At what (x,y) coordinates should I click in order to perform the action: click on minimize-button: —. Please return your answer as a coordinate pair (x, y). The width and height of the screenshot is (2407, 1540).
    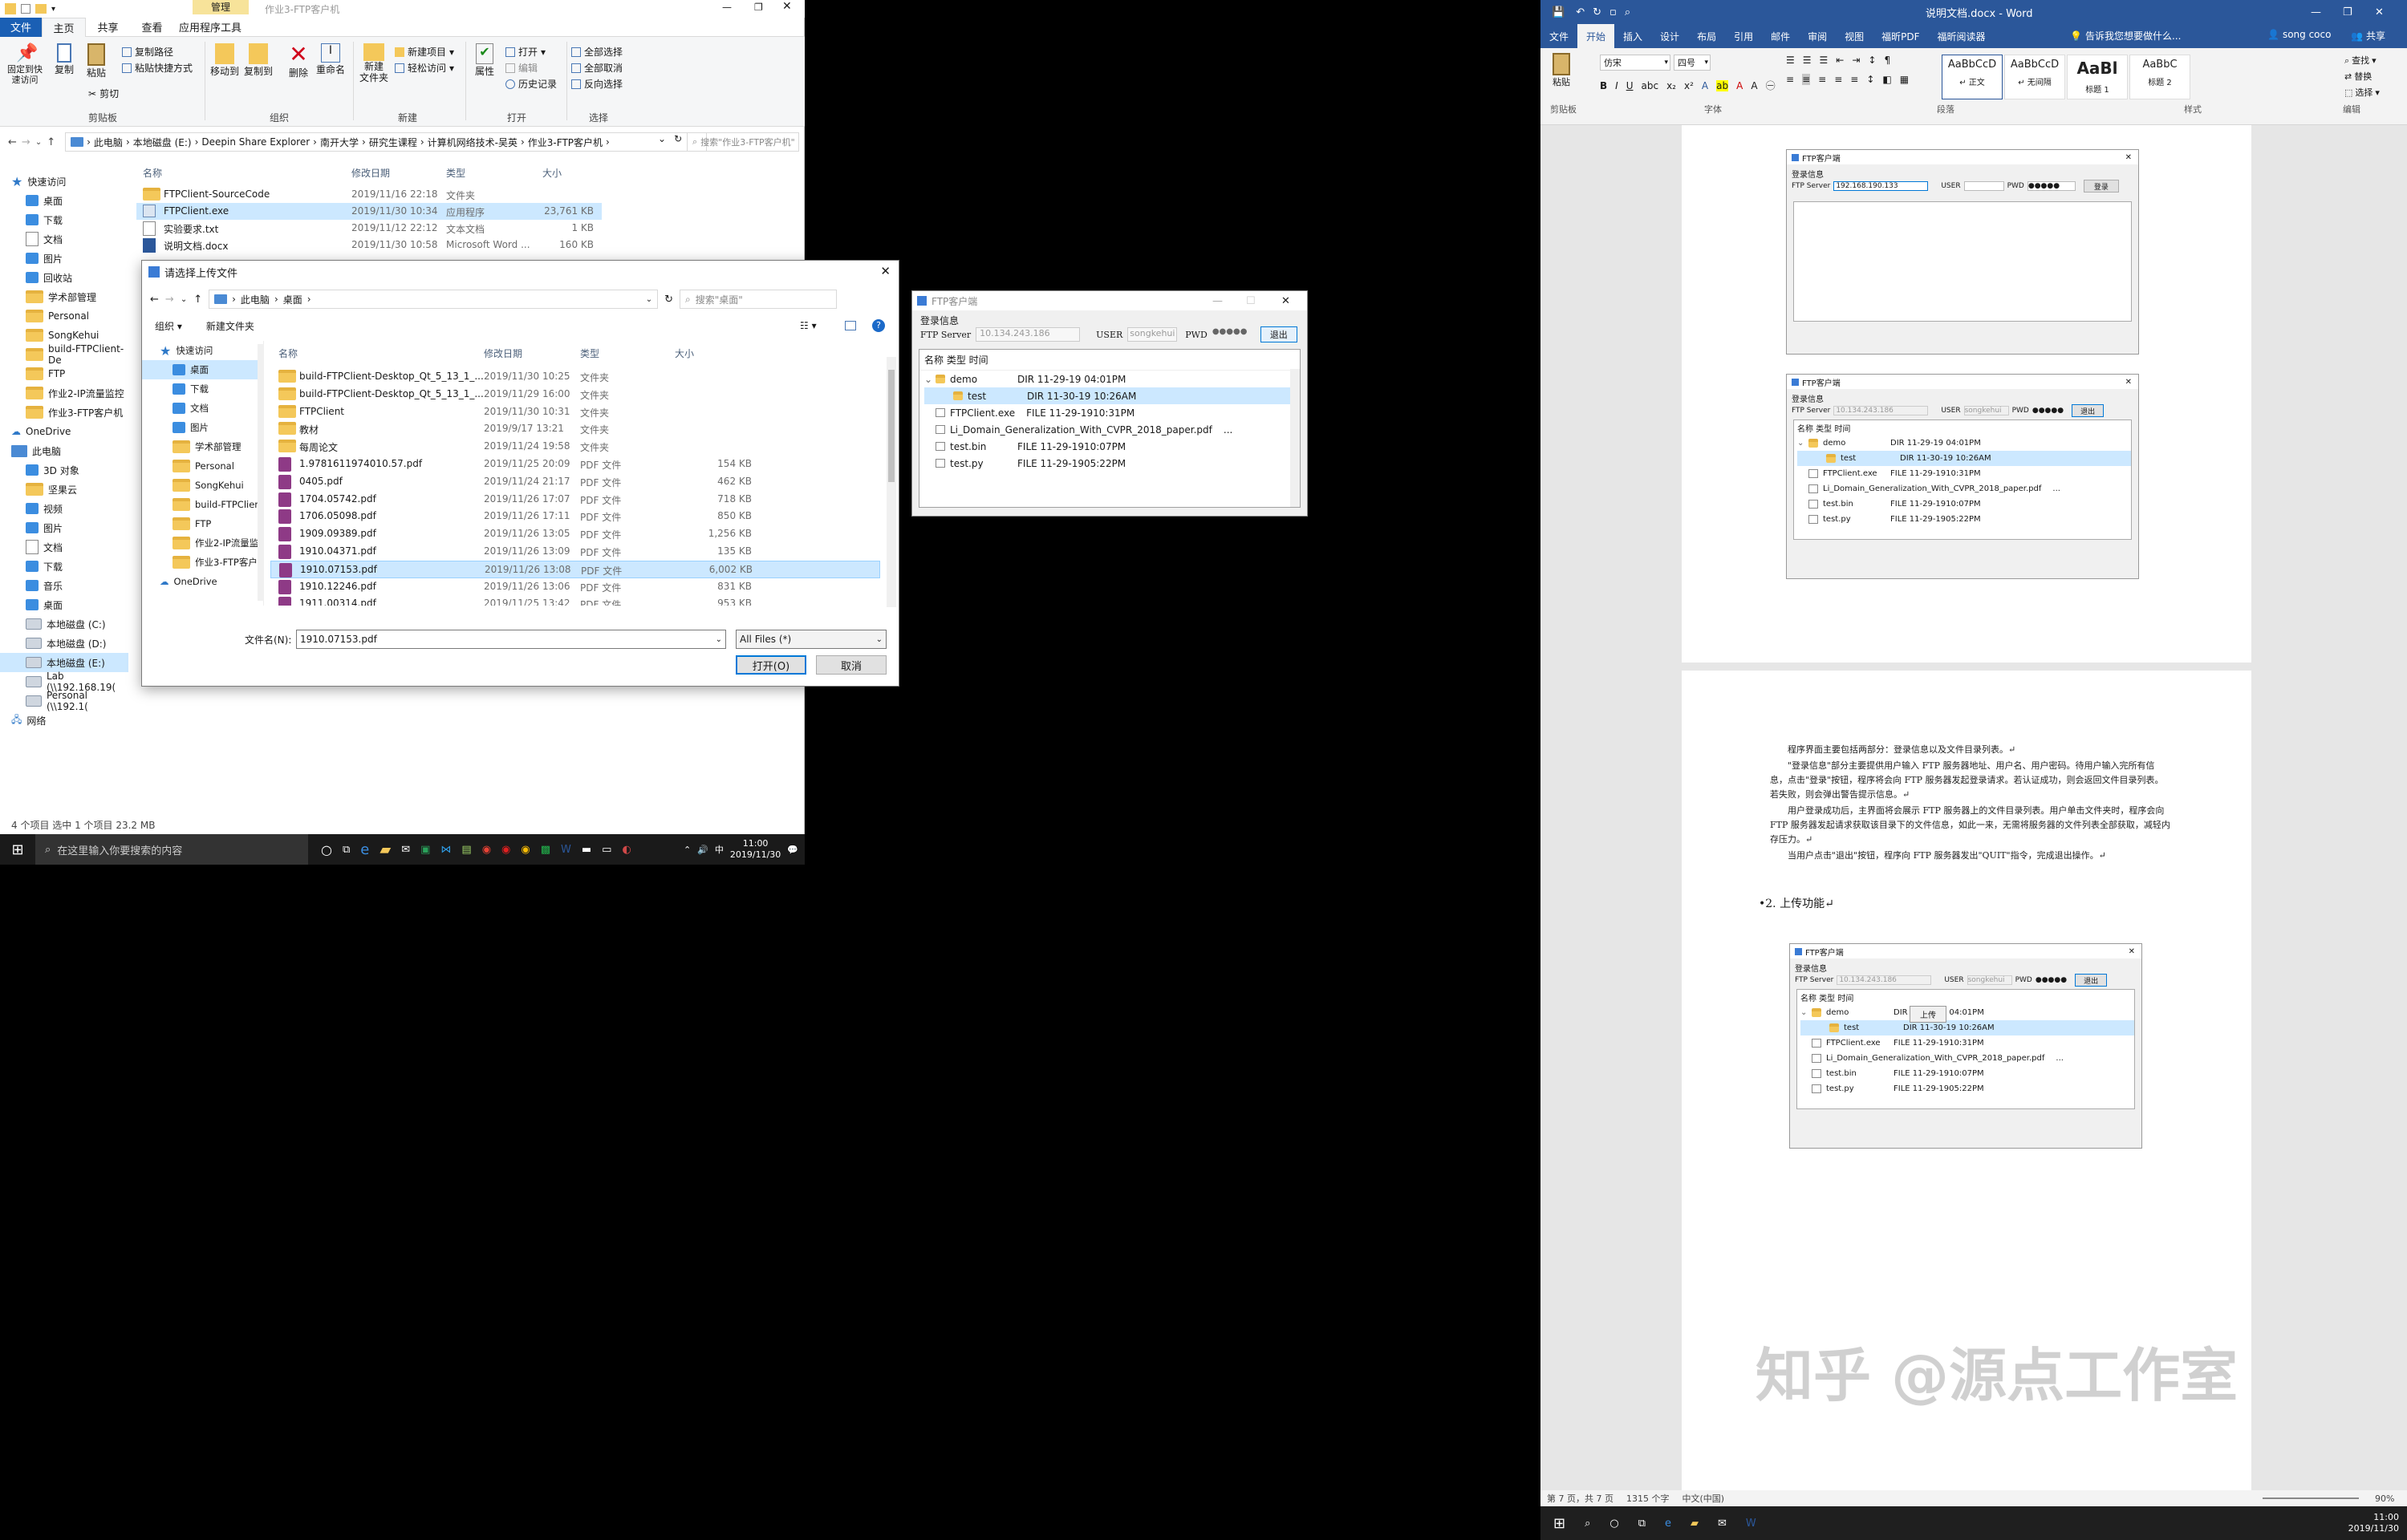
    Looking at the image, I should click on (727, 7).